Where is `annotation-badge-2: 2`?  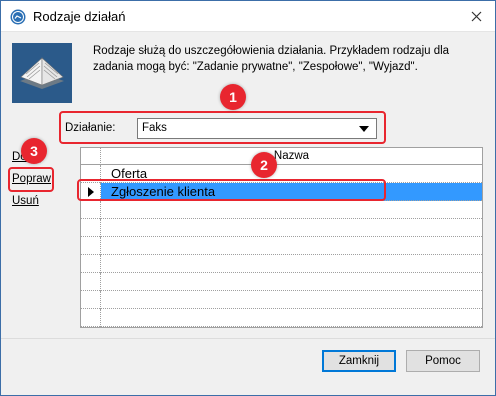
annotation-badge-2: 2 is located at coordinates (264, 165).